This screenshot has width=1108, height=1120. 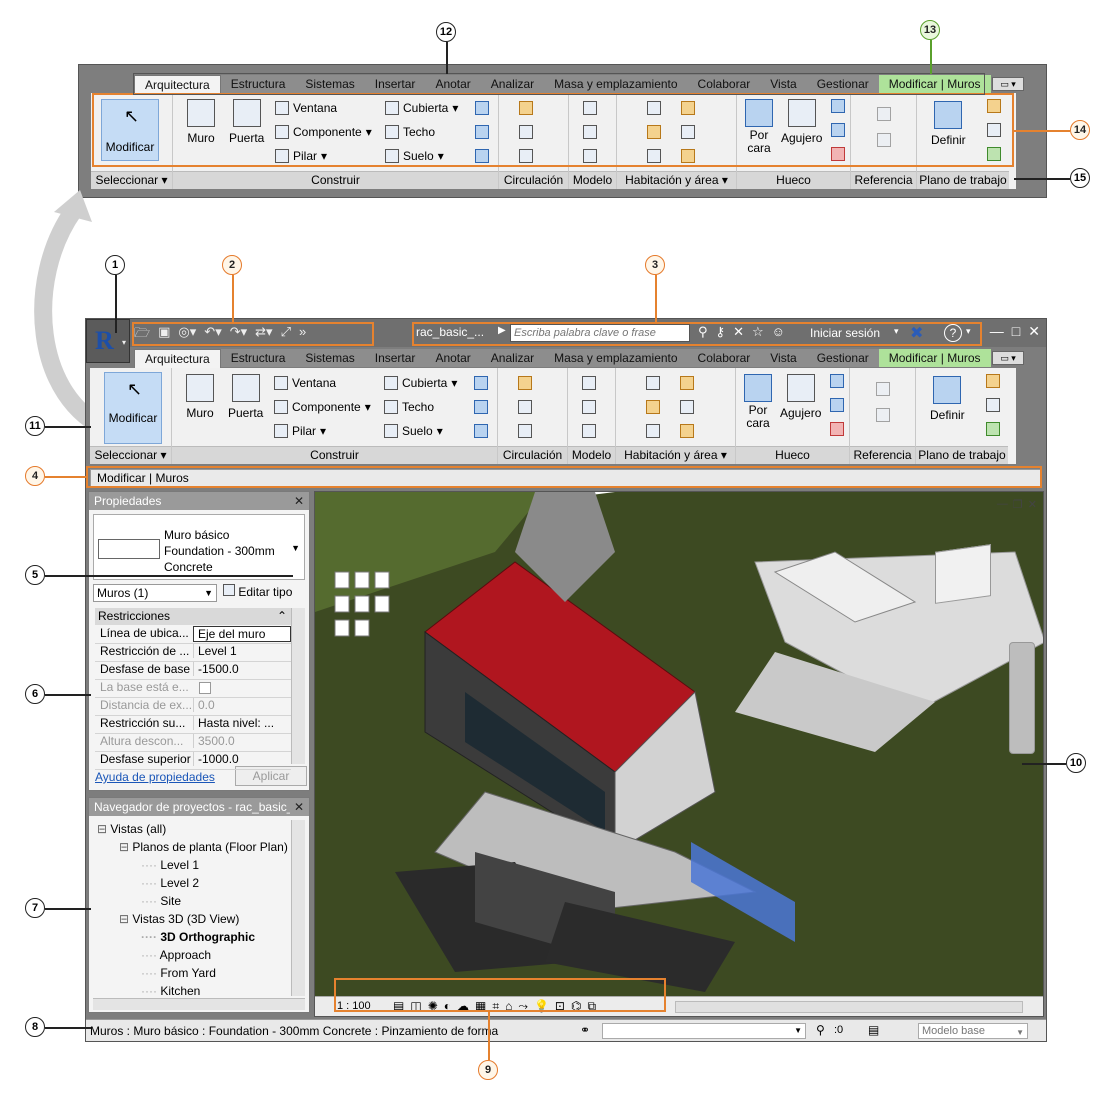 I want to click on techo-button-main: Techo, so click(x=409, y=407).